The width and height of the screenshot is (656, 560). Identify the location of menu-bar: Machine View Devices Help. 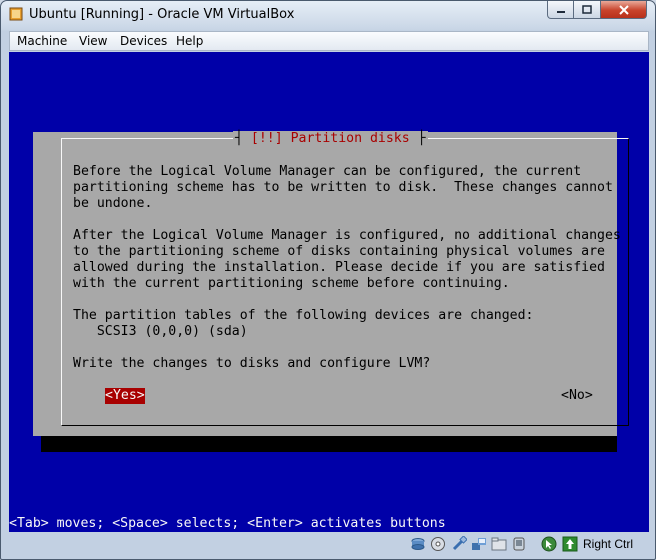
(329, 41).